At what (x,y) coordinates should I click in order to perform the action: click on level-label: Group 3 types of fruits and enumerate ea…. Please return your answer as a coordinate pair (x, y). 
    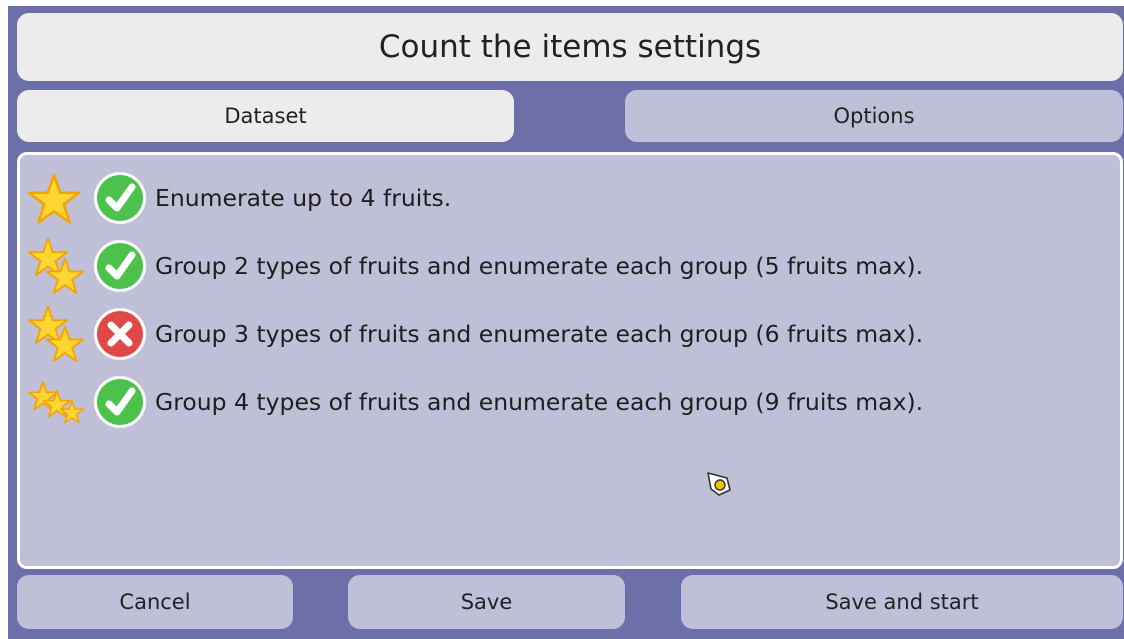
    Looking at the image, I should click on (539, 334).